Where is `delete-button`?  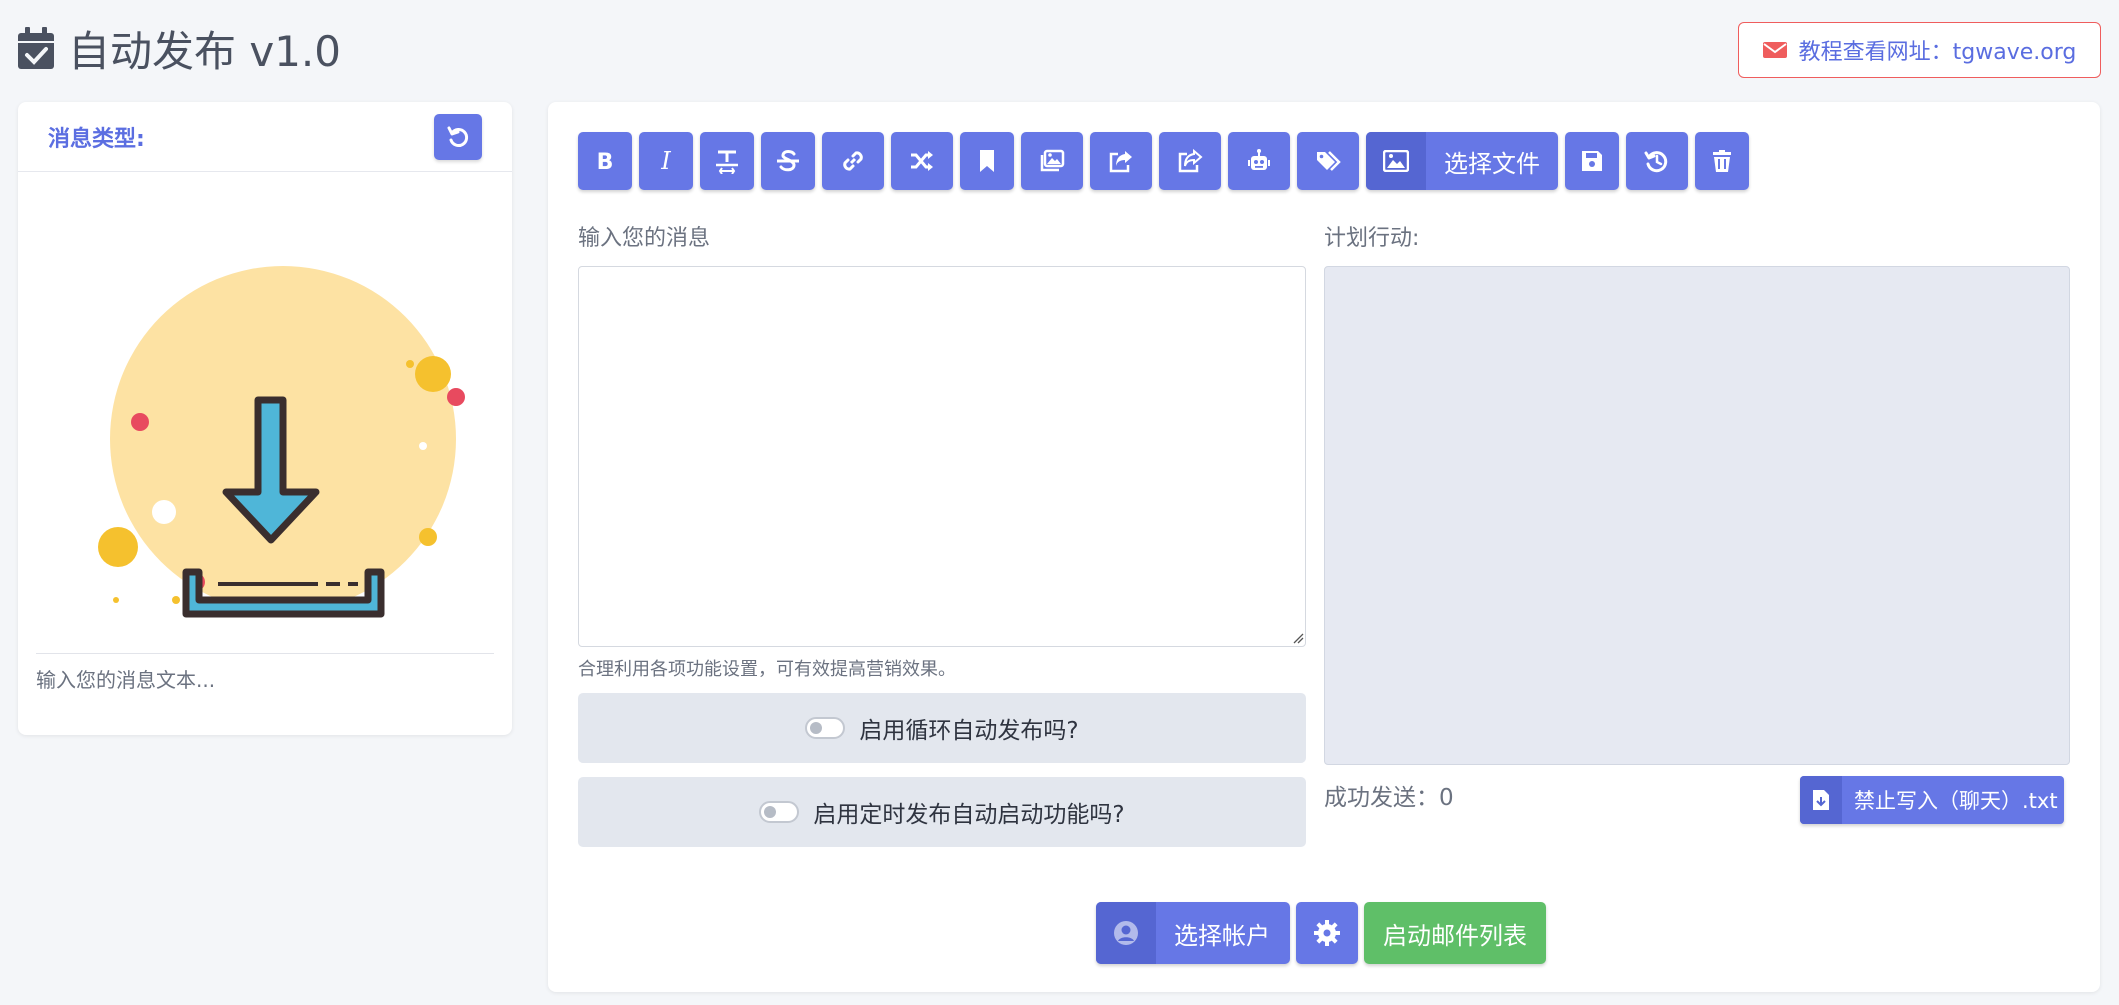
delete-button is located at coordinates (1722, 161).